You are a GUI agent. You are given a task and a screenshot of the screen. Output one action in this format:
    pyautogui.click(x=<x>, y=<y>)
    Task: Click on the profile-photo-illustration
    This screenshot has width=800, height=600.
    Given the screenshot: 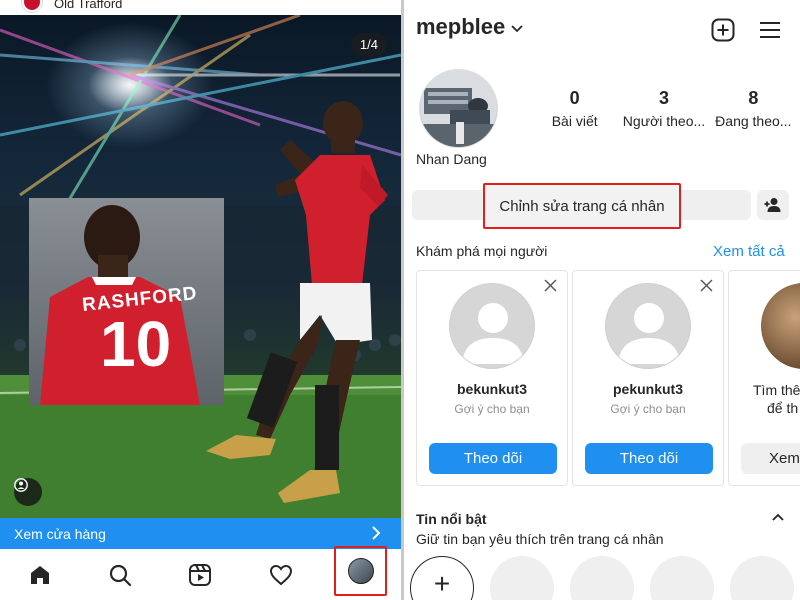 What is the action you would take?
    pyautogui.click(x=458, y=108)
    